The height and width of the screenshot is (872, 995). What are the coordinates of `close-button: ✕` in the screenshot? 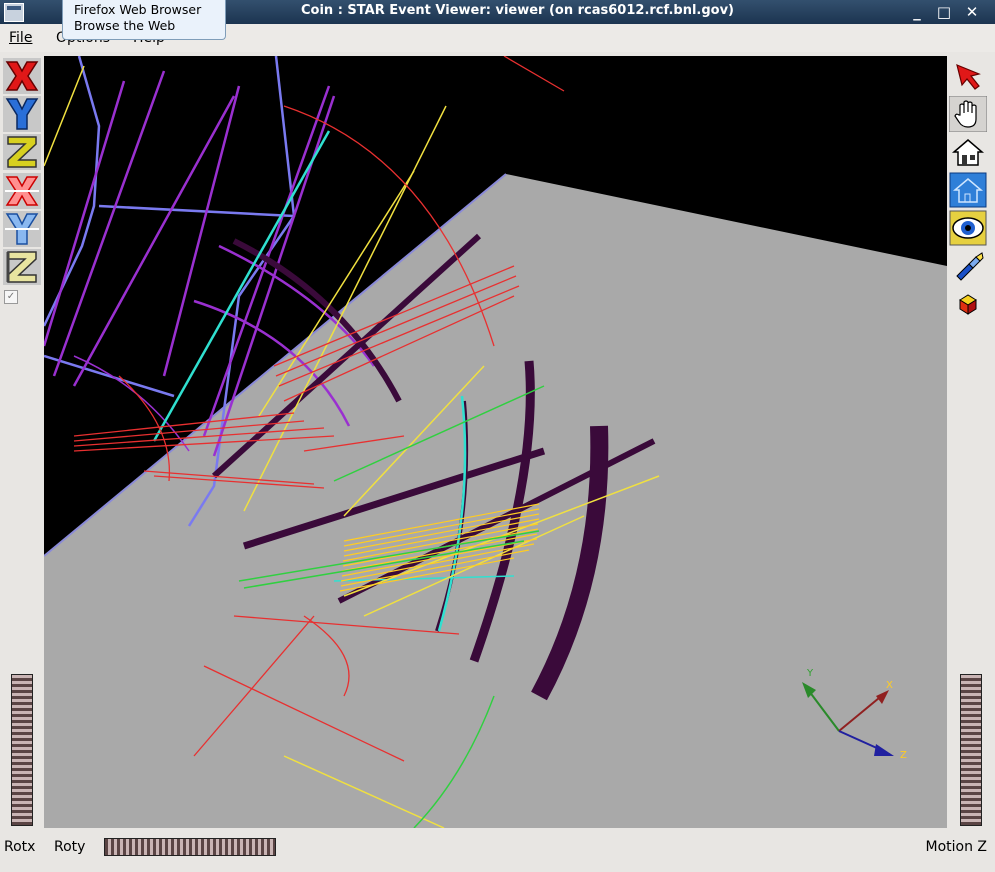 It's located at (972, 12).